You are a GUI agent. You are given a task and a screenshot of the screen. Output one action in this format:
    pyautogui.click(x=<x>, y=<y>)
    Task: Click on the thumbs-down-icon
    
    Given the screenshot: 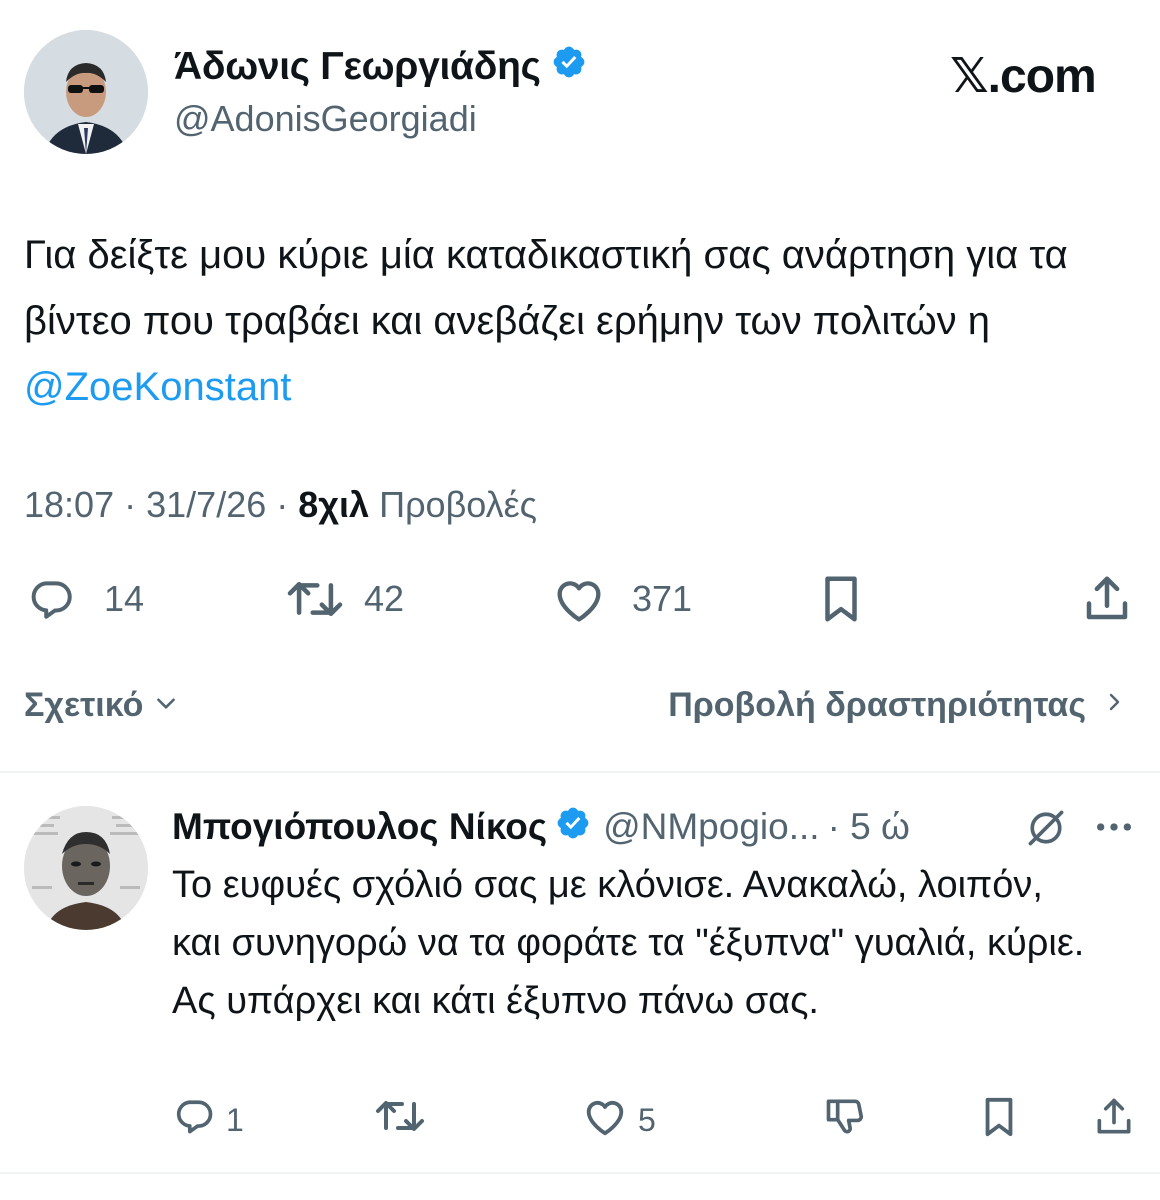 What is the action you would take?
    pyautogui.click(x=845, y=1120)
    